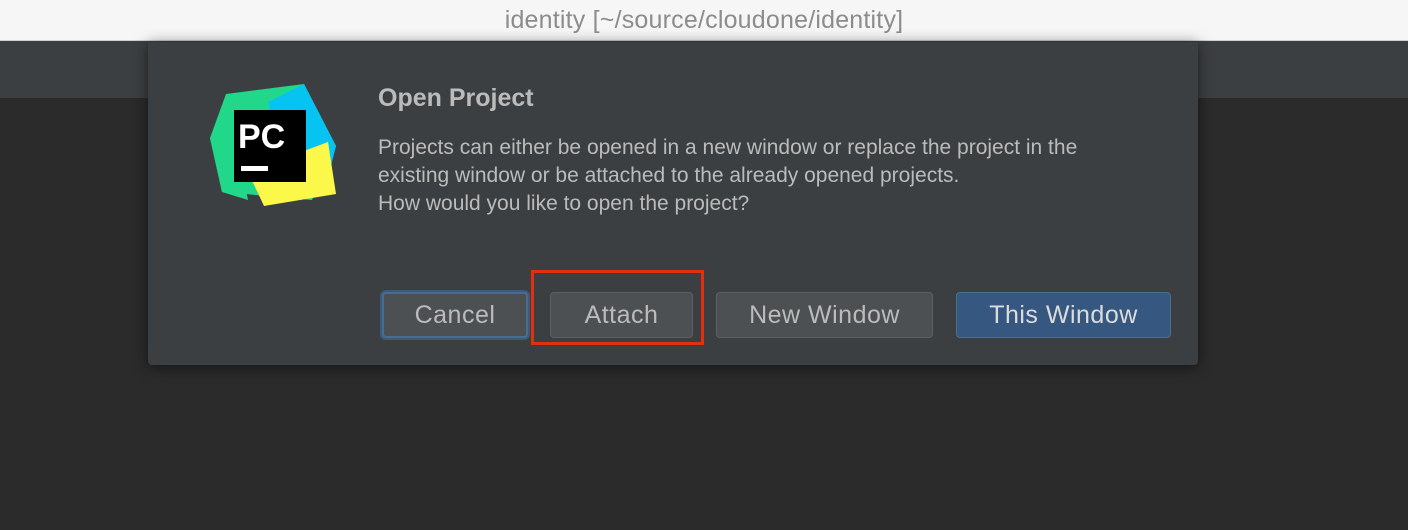 The height and width of the screenshot is (530, 1408). I want to click on pycharm-logo-icon: PC, so click(273, 145).